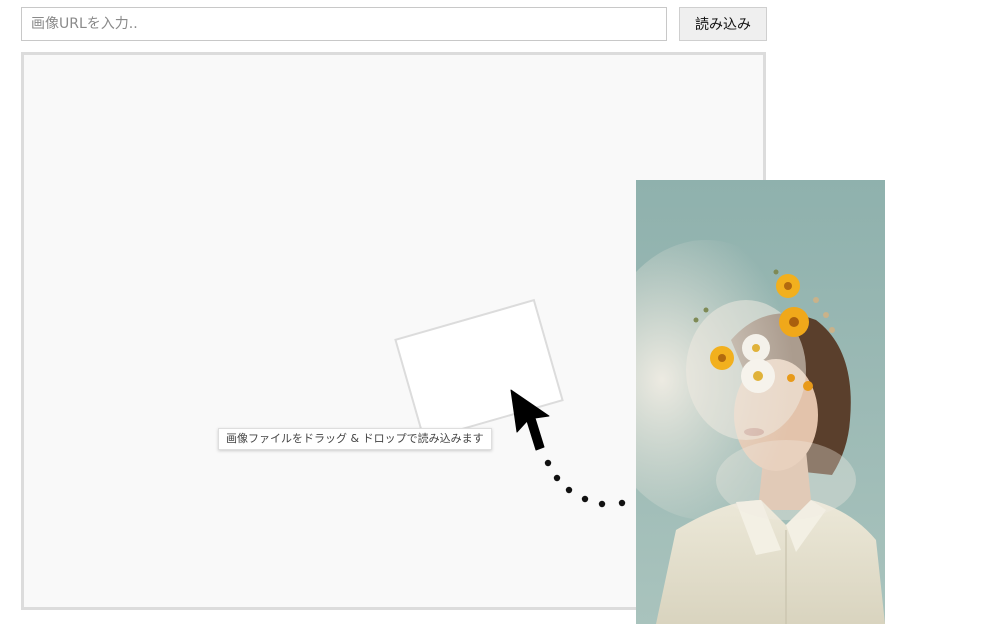 The height and width of the screenshot is (630, 1000). Describe the element at coordinates (355, 439) in the screenshot. I see `drop-hint-label: 画像ファイルをドラッグ & ドロップで読み込みます` at that location.